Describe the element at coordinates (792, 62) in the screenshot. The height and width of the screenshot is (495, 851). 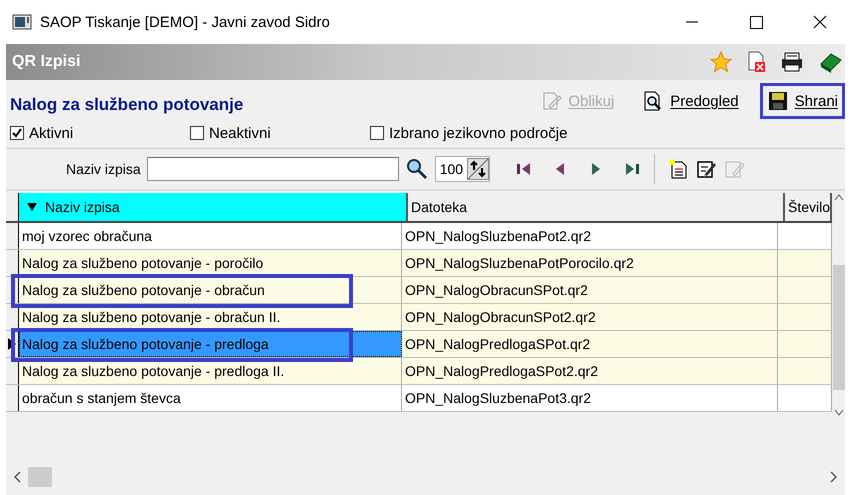
I see `printer-icon` at that location.